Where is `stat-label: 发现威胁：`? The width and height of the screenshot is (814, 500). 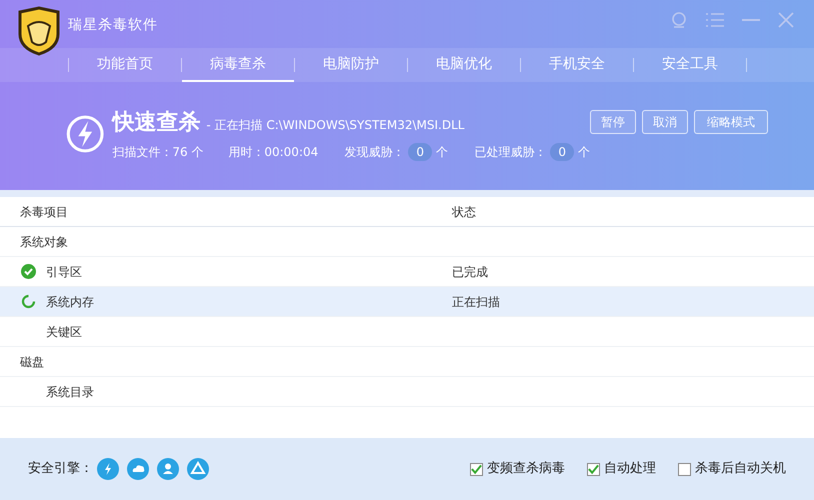
stat-label: 发现威胁： is located at coordinates (374, 152).